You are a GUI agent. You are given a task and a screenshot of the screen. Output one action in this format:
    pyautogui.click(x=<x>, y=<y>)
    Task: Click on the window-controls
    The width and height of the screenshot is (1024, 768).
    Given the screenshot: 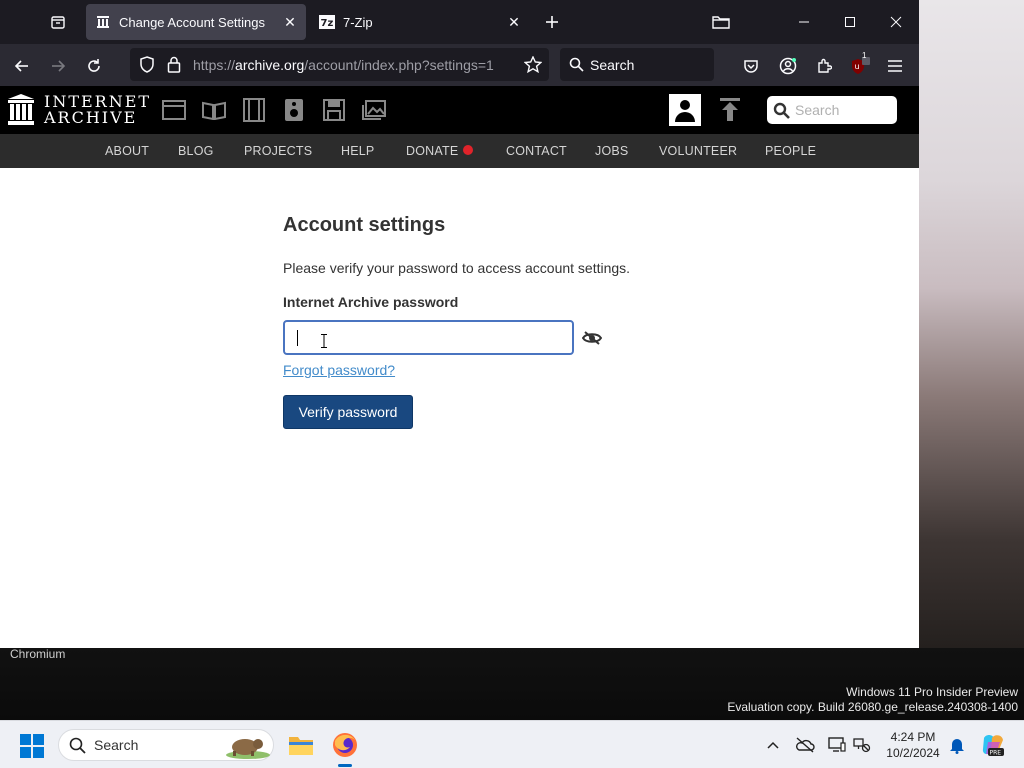 What is the action you would take?
    pyautogui.click(x=850, y=22)
    